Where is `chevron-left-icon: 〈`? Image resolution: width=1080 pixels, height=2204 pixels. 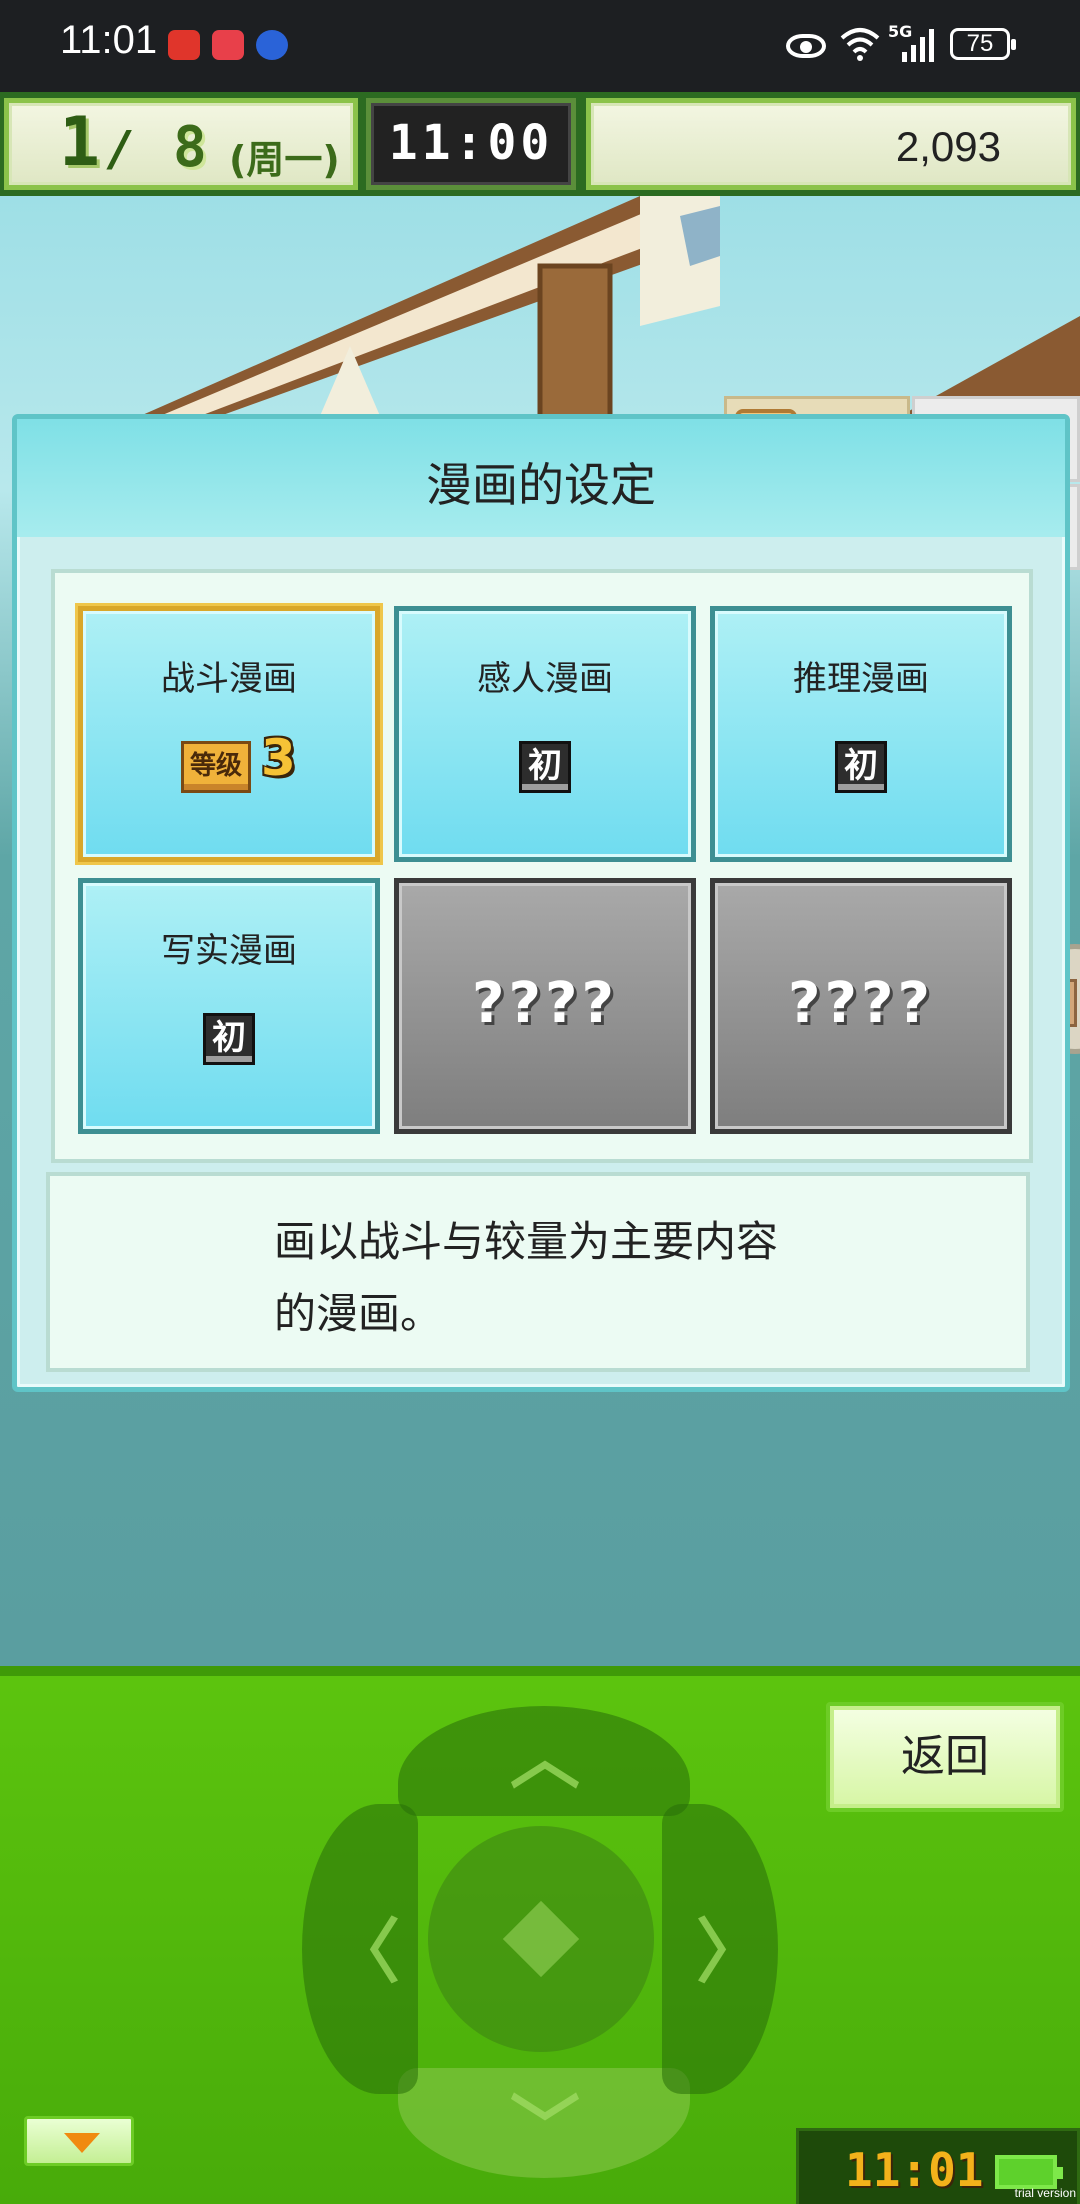 chevron-left-icon: 〈 is located at coordinates (365, 1952).